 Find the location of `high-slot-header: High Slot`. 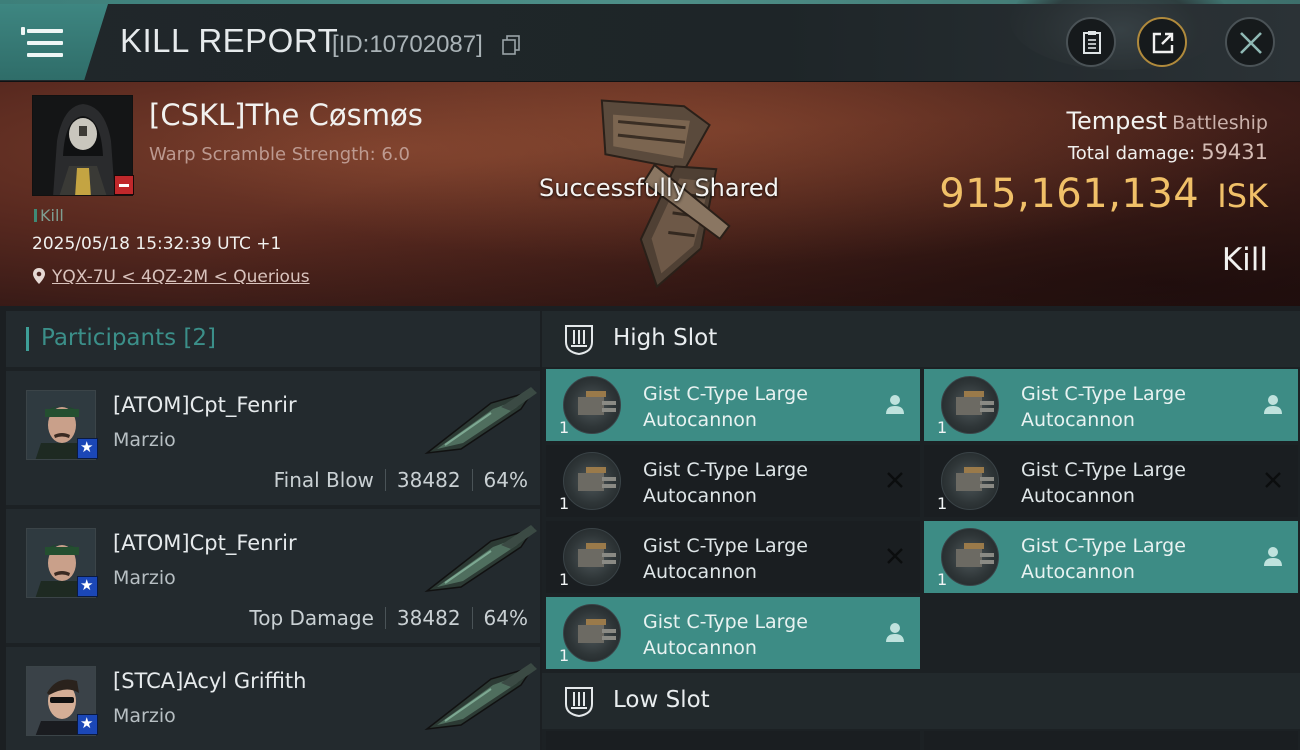

high-slot-header: High Slot is located at coordinates (921, 339).